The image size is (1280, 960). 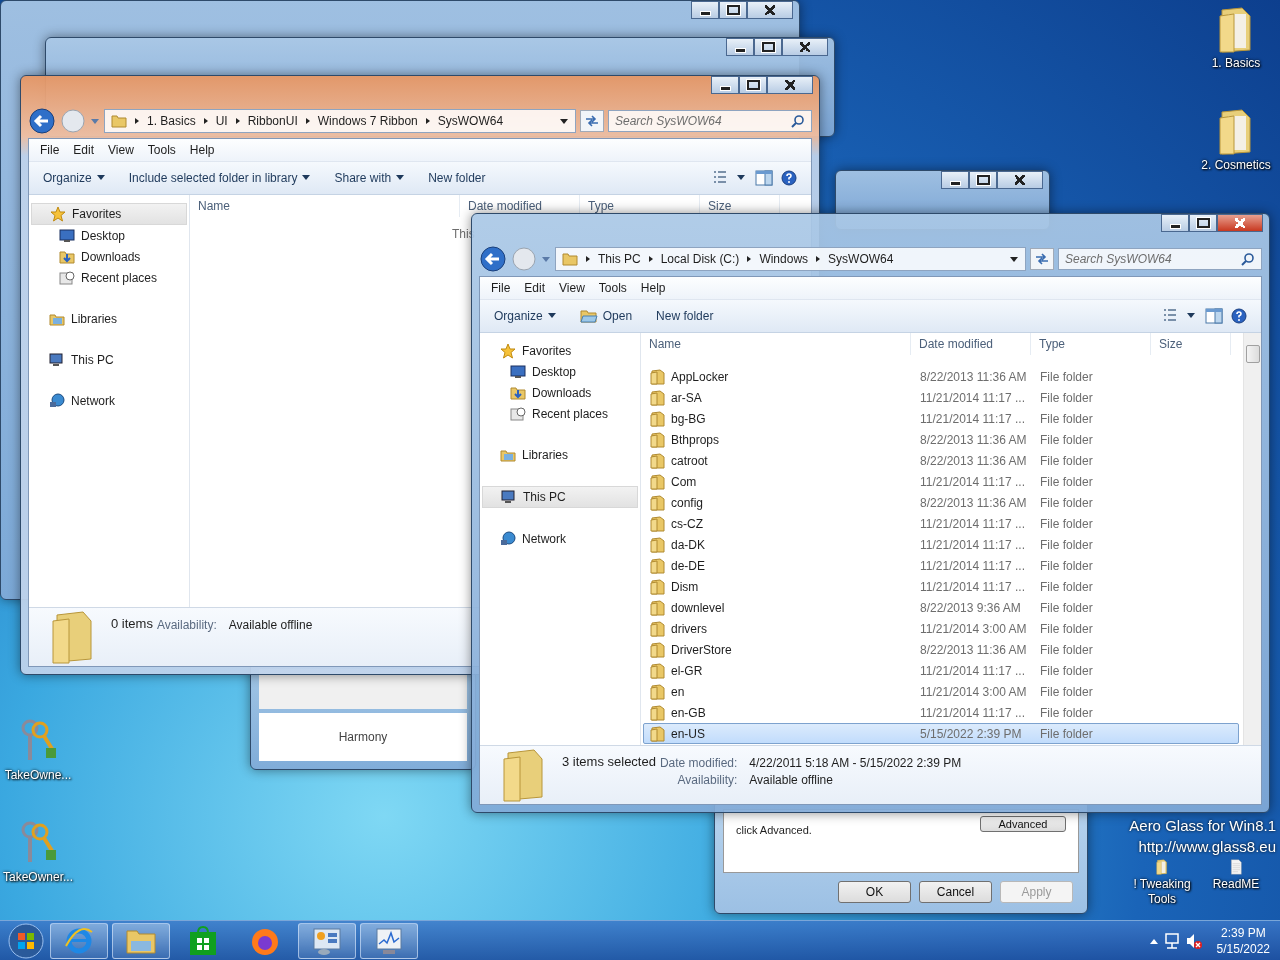 What do you see at coordinates (1236, 140) in the screenshot?
I see `desktop-icon: 2. Cosmetics` at bounding box center [1236, 140].